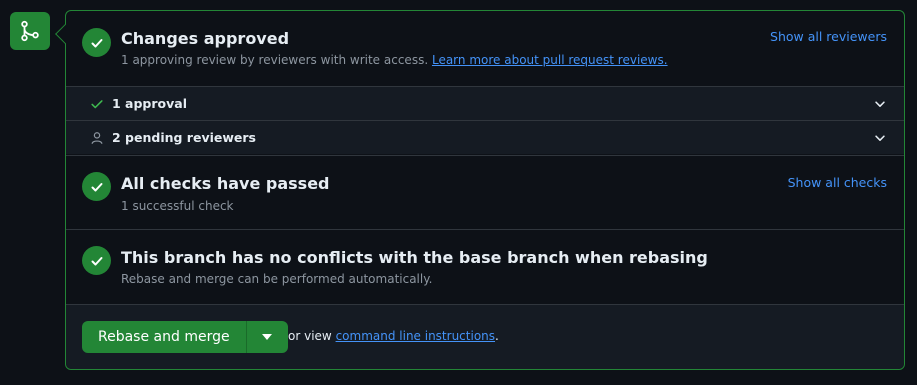 This screenshot has width=917, height=385. Describe the element at coordinates (97, 104) in the screenshot. I see `check-icon` at that location.